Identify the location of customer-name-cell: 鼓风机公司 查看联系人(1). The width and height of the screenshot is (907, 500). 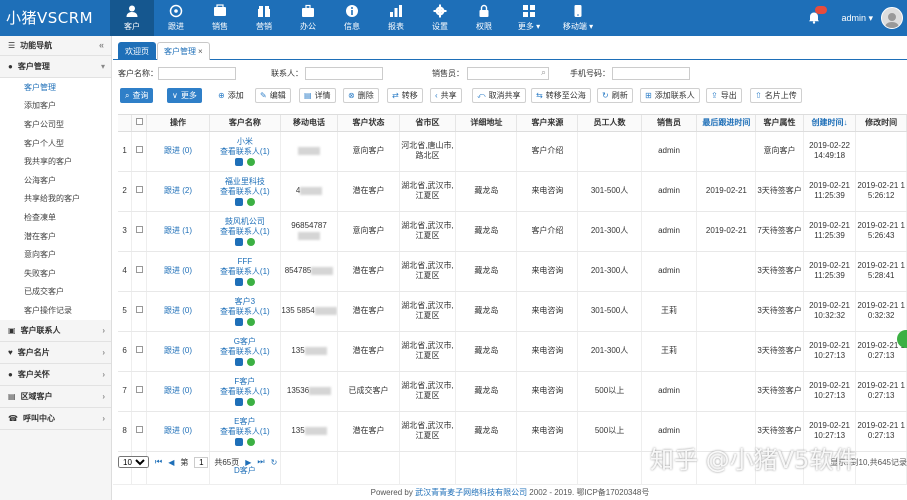
(245, 231).